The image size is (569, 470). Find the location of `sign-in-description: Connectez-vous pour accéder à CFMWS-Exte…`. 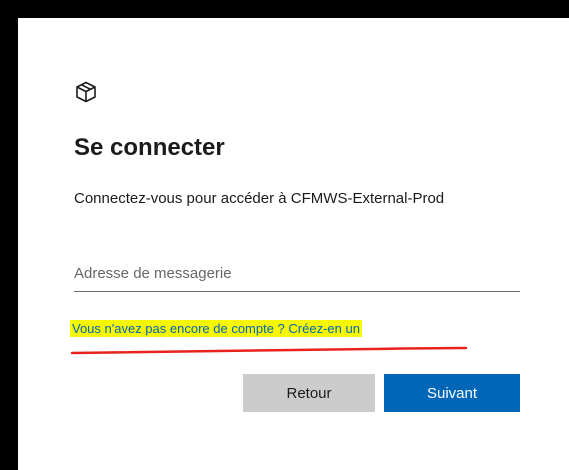

sign-in-description: Connectez-vous pour accéder à CFMWS-Exte… is located at coordinates (259, 198).